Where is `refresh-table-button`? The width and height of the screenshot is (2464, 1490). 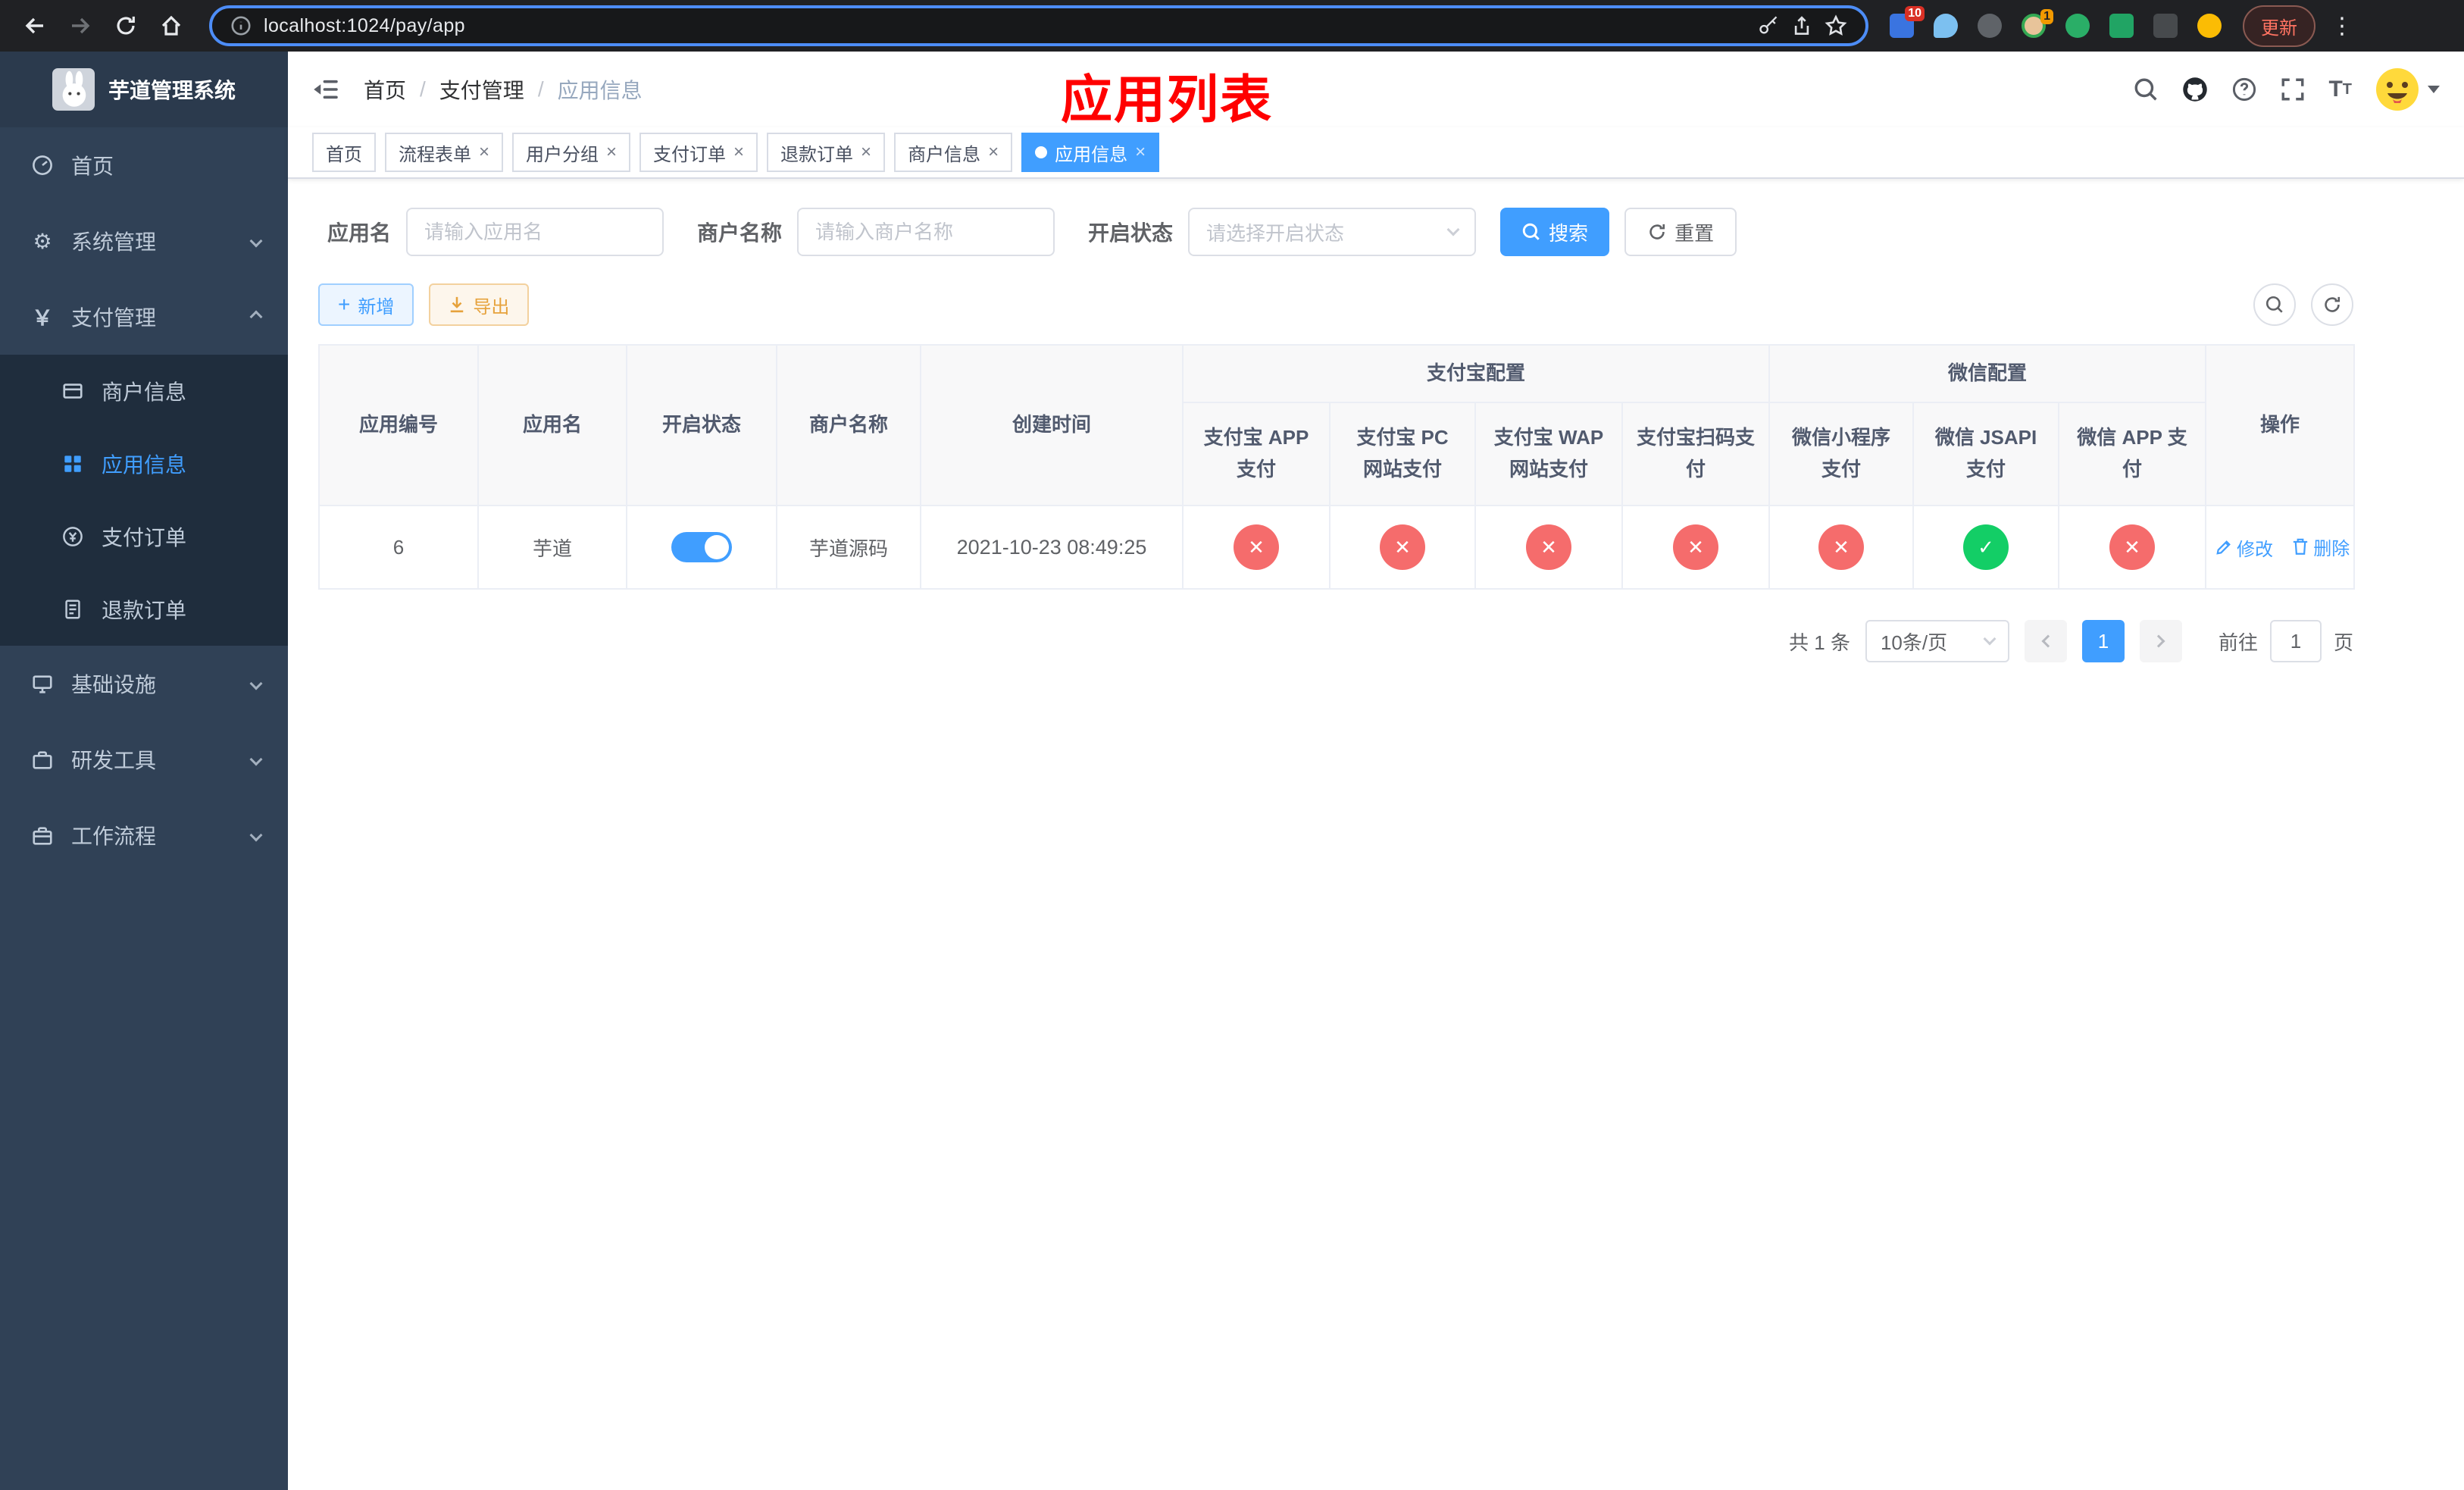 refresh-table-button is located at coordinates (2332, 304).